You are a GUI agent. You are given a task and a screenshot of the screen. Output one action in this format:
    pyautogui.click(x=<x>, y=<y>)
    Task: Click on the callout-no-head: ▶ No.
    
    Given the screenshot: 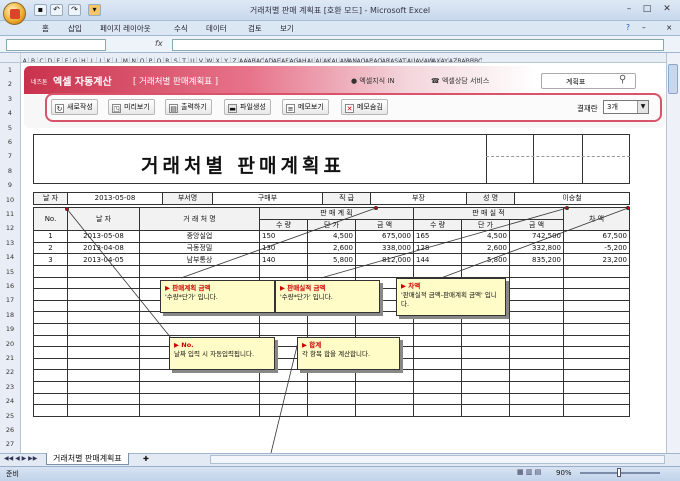 What is the action you would take?
    pyautogui.click(x=184, y=345)
    